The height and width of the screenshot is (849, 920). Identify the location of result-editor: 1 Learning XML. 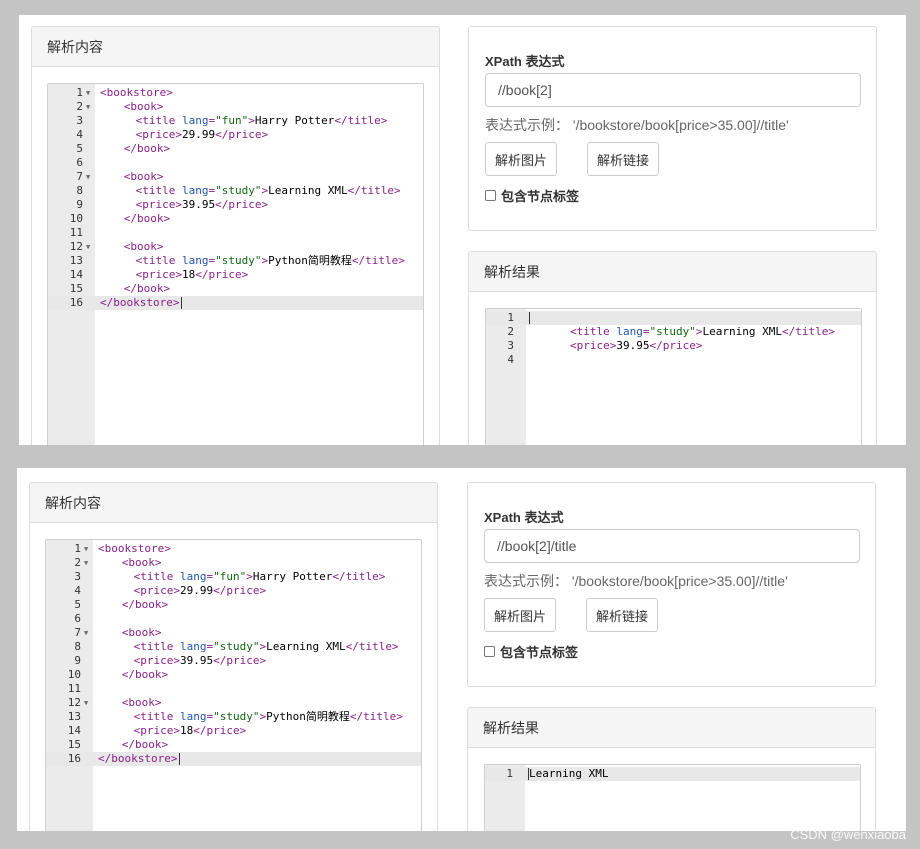
(672, 797).